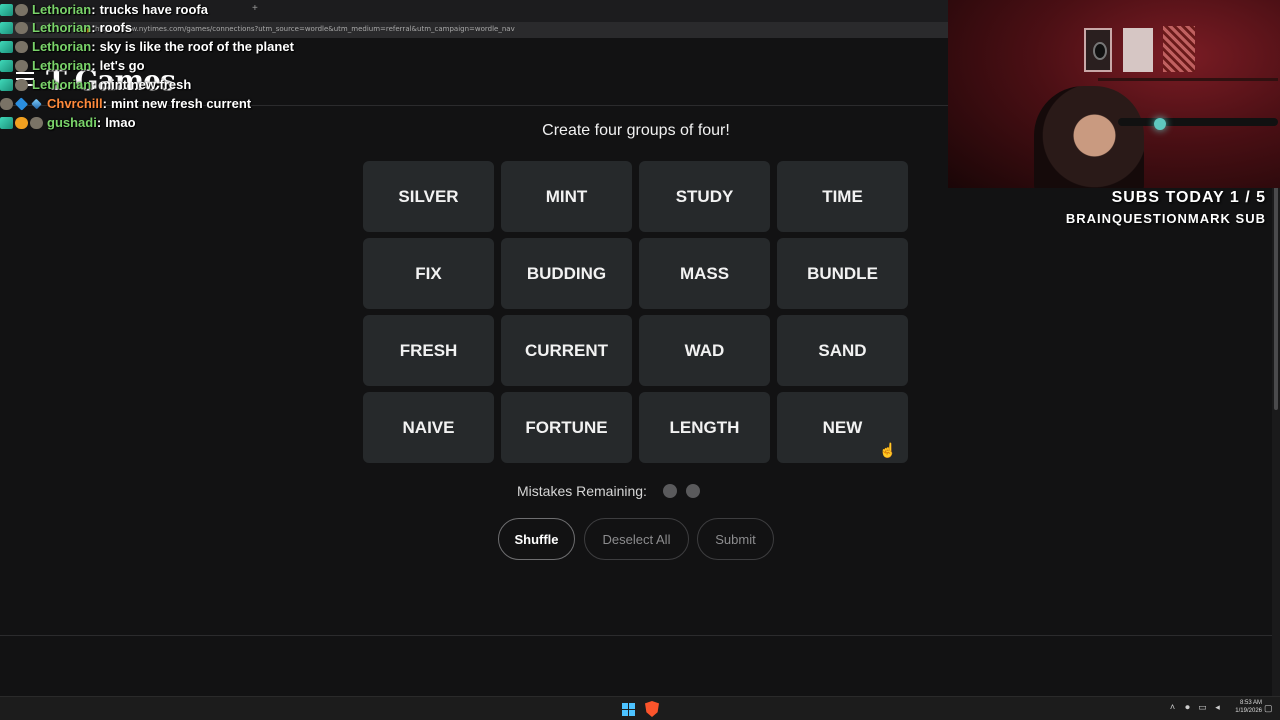  I want to click on webcam-feed, so click(1114, 94).